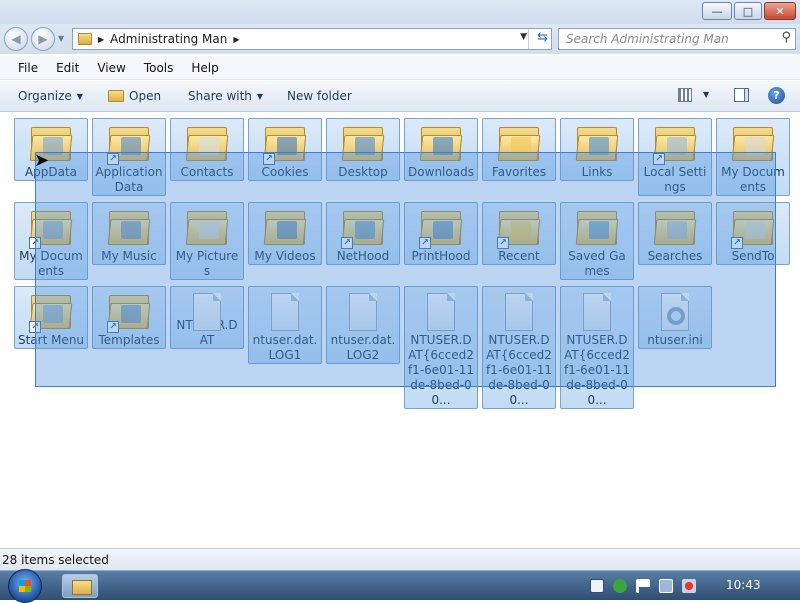 This screenshot has height=603, width=800. I want to click on minimize-button: —, so click(717, 11).